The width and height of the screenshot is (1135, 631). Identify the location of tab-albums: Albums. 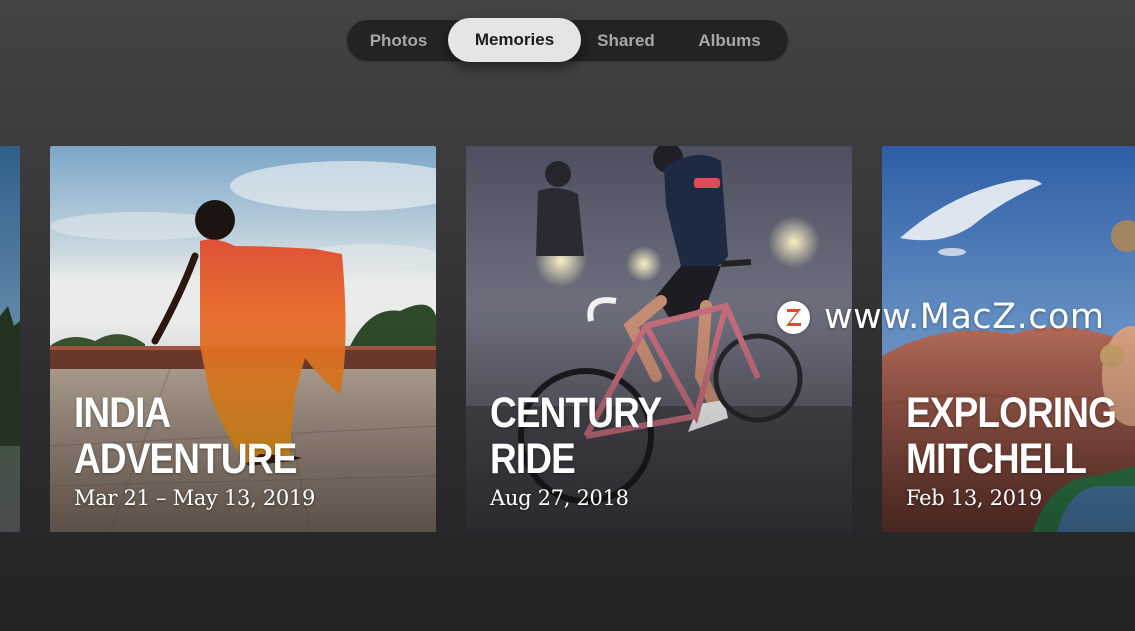
(729, 40).